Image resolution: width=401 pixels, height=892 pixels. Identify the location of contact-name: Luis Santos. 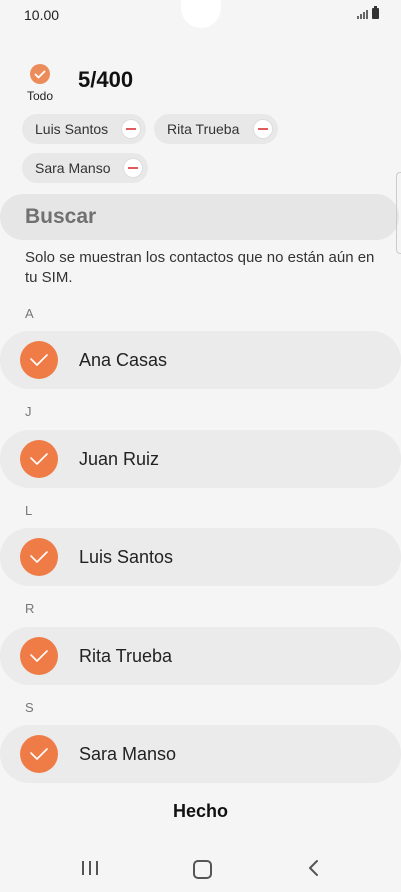
(126, 556).